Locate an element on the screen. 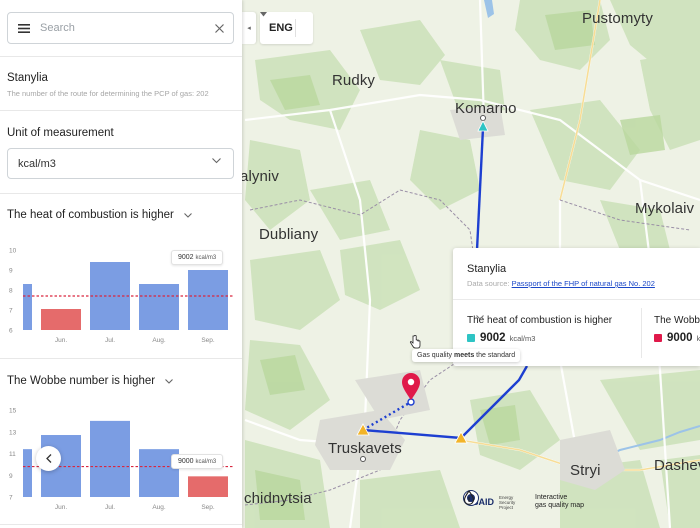 The image size is (700, 528). popup-column-separator is located at coordinates (641, 333).